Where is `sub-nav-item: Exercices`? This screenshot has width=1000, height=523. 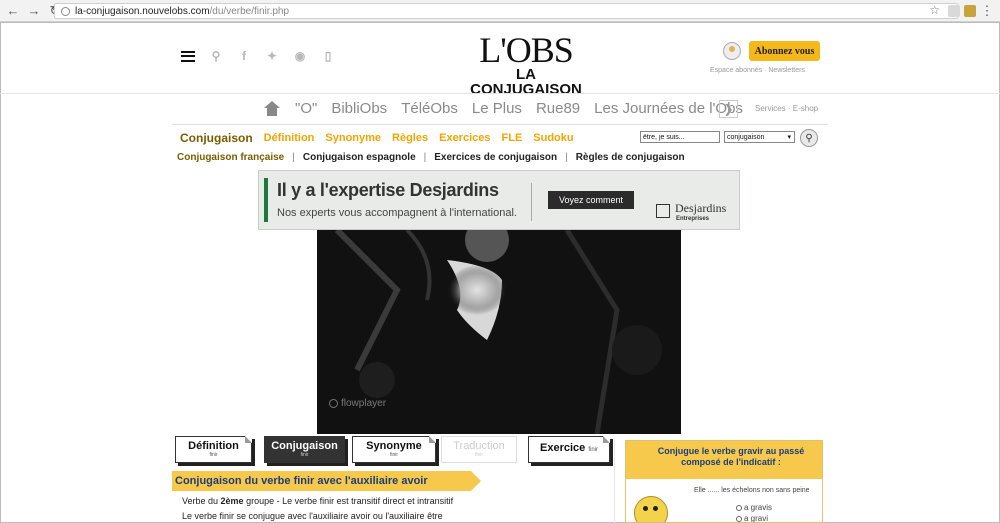
sub-nav-item: Exercices is located at coordinates (464, 138).